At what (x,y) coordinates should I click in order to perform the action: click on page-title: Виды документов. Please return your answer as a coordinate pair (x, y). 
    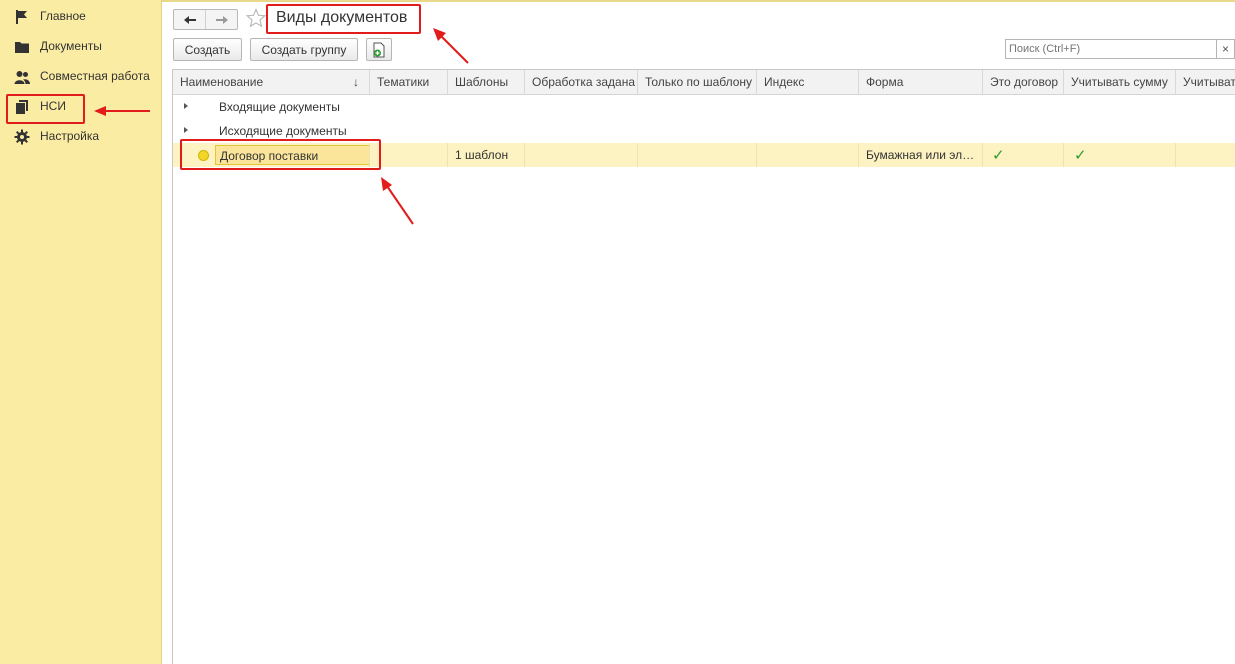
    Looking at the image, I should click on (342, 17).